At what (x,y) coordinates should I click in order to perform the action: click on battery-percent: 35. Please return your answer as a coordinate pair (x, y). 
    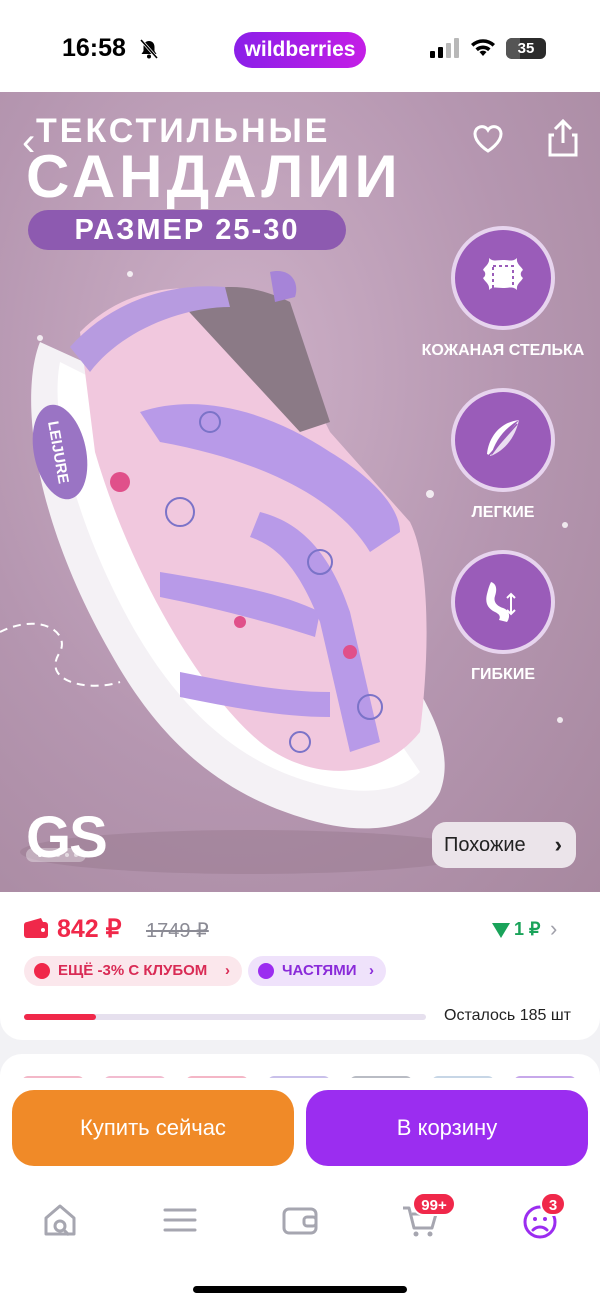
    Looking at the image, I should click on (526, 48).